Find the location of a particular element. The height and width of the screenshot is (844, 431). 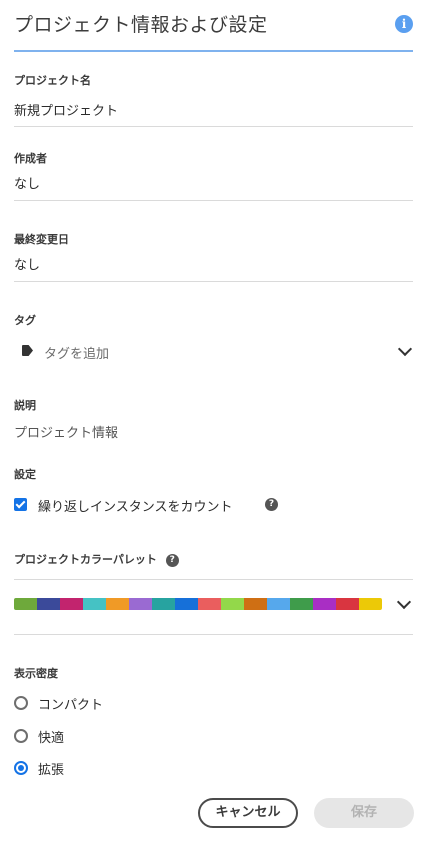

radio-label: 拡張 is located at coordinates (51, 770).